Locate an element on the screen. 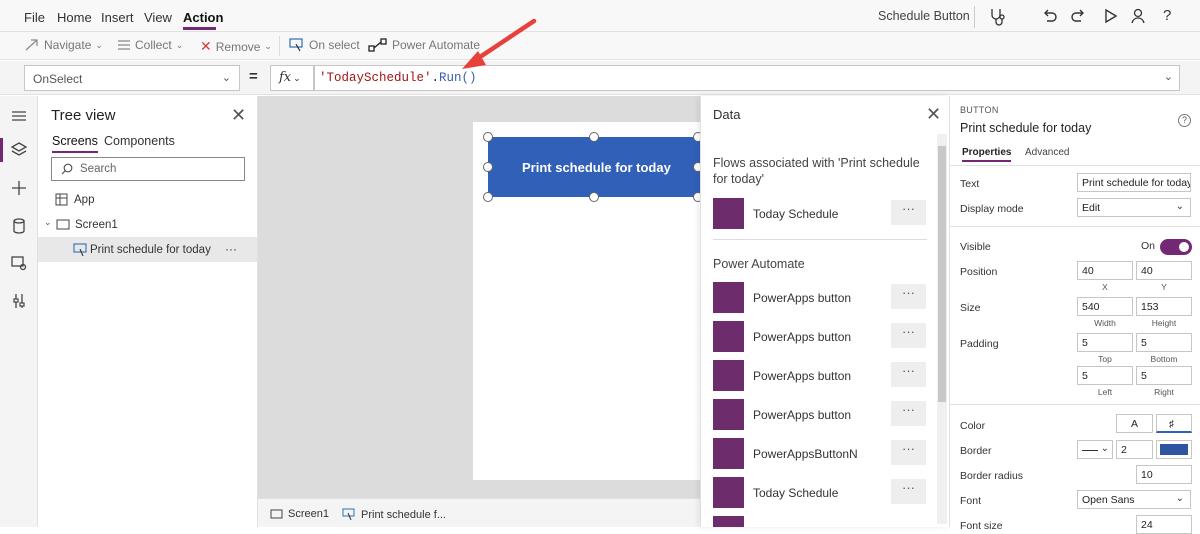 The width and height of the screenshot is (1200, 534). position-y-field: 40 is located at coordinates (1164, 270).